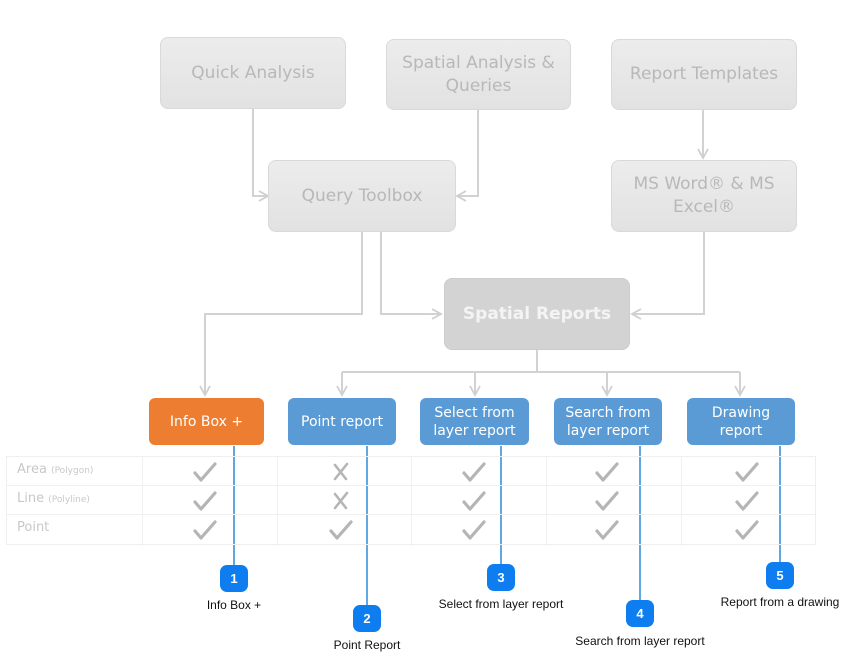 The height and width of the screenshot is (665, 855). What do you see at coordinates (234, 605) in the screenshot?
I see `callout-caption-1: Info Box +` at bounding box center [234, 605].